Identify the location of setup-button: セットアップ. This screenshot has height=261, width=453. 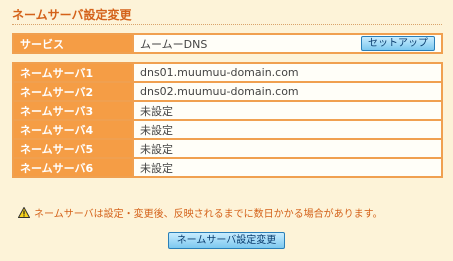
(398, 43).